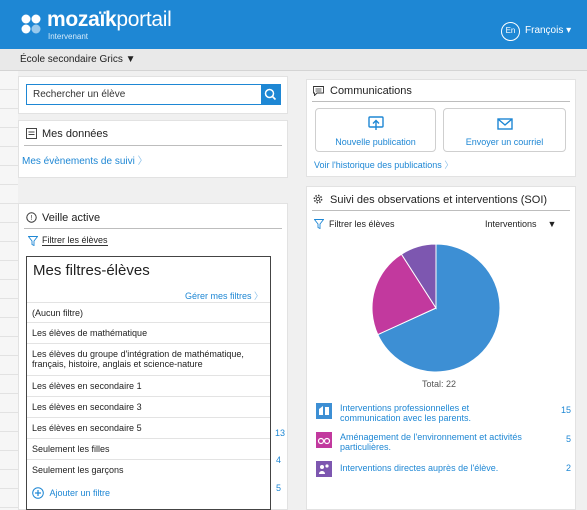  I want to click on glasses-icon, so click(324, 440).